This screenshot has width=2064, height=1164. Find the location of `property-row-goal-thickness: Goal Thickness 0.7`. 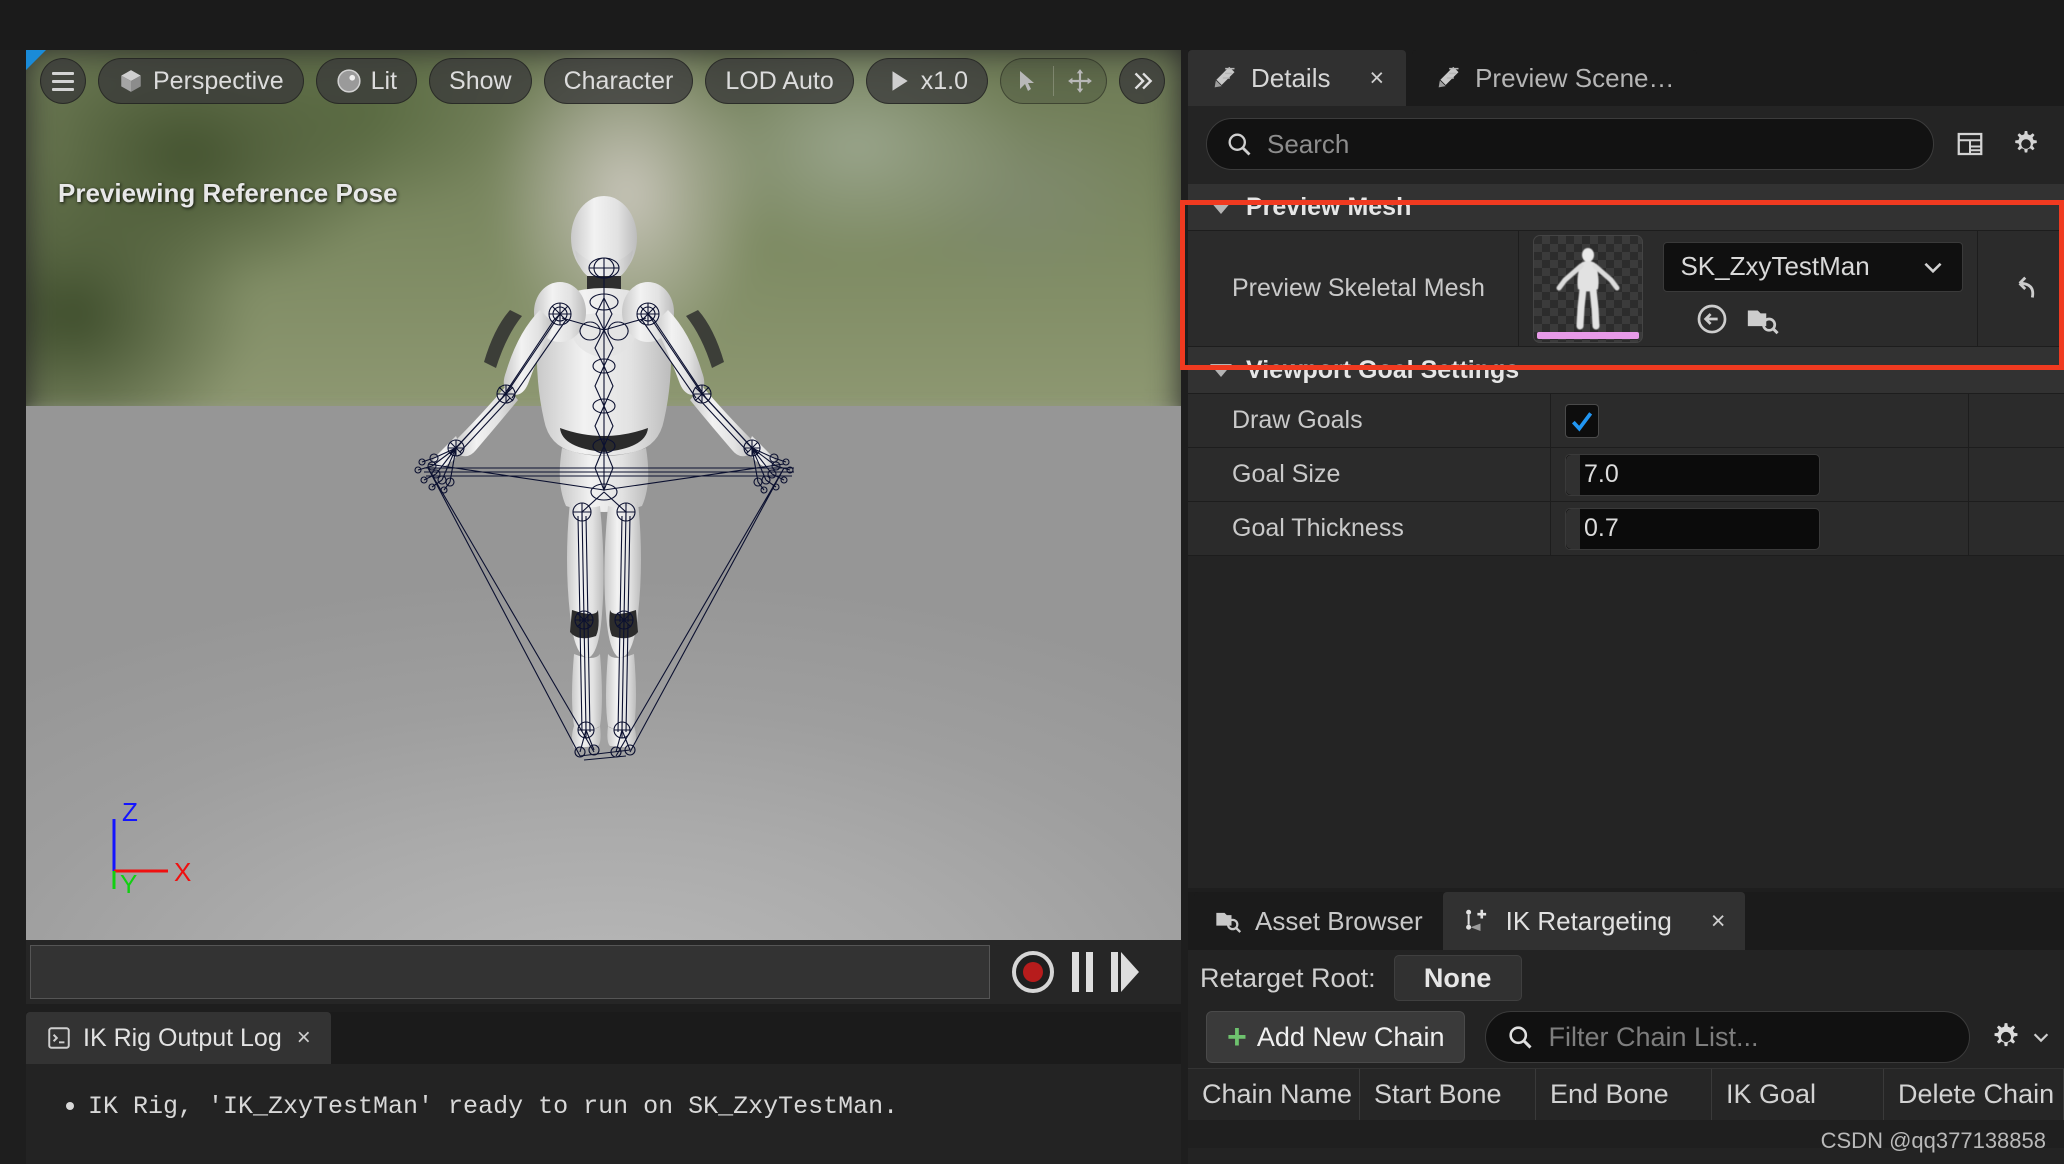

property-row-goal-thickness: Goal Thickness 0.7 is located at coordinates (1626, 529).